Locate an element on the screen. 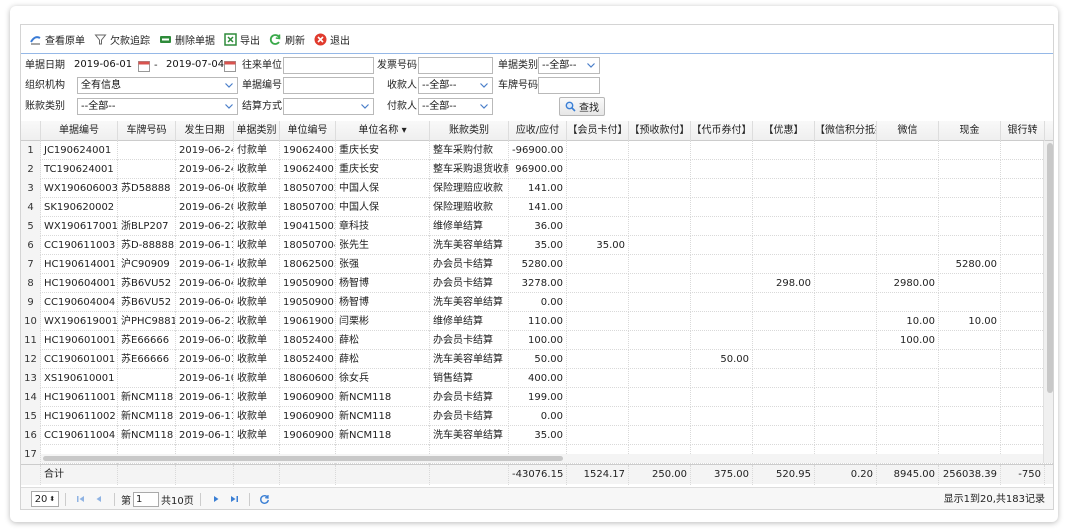 The width and height of the screenshot is (1068, 531). trace-debt-button: 欠款追踪 is located at coordinates (122, 39).